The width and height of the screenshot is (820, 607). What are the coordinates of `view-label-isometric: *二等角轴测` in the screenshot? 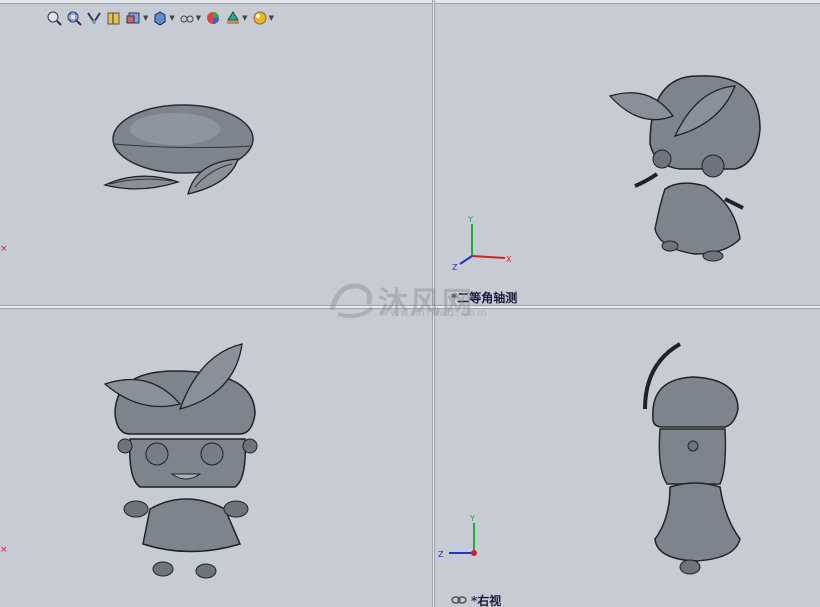 It's located at (484, 298).